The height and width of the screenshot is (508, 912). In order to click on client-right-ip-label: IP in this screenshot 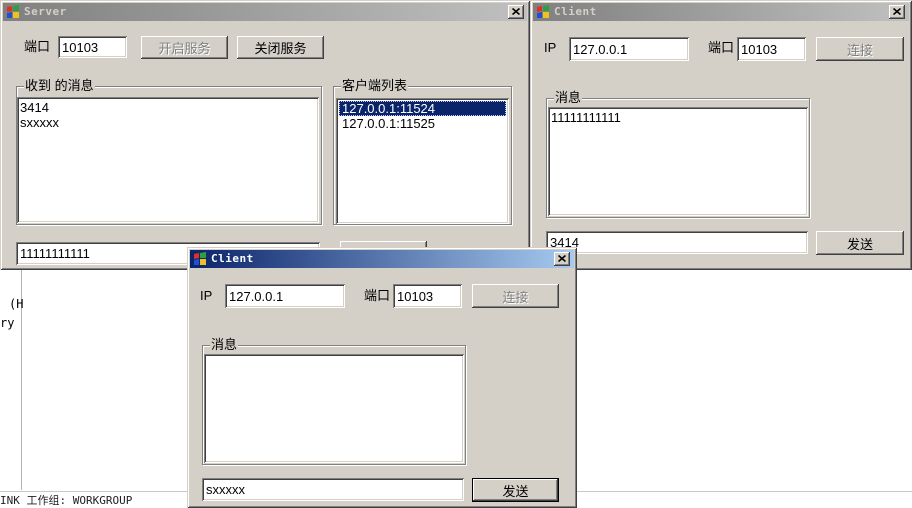, I will do `click(550, 47)`.